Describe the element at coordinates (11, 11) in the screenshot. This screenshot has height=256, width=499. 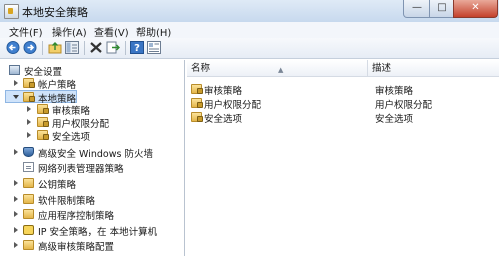
I see `app-icon` at that location.